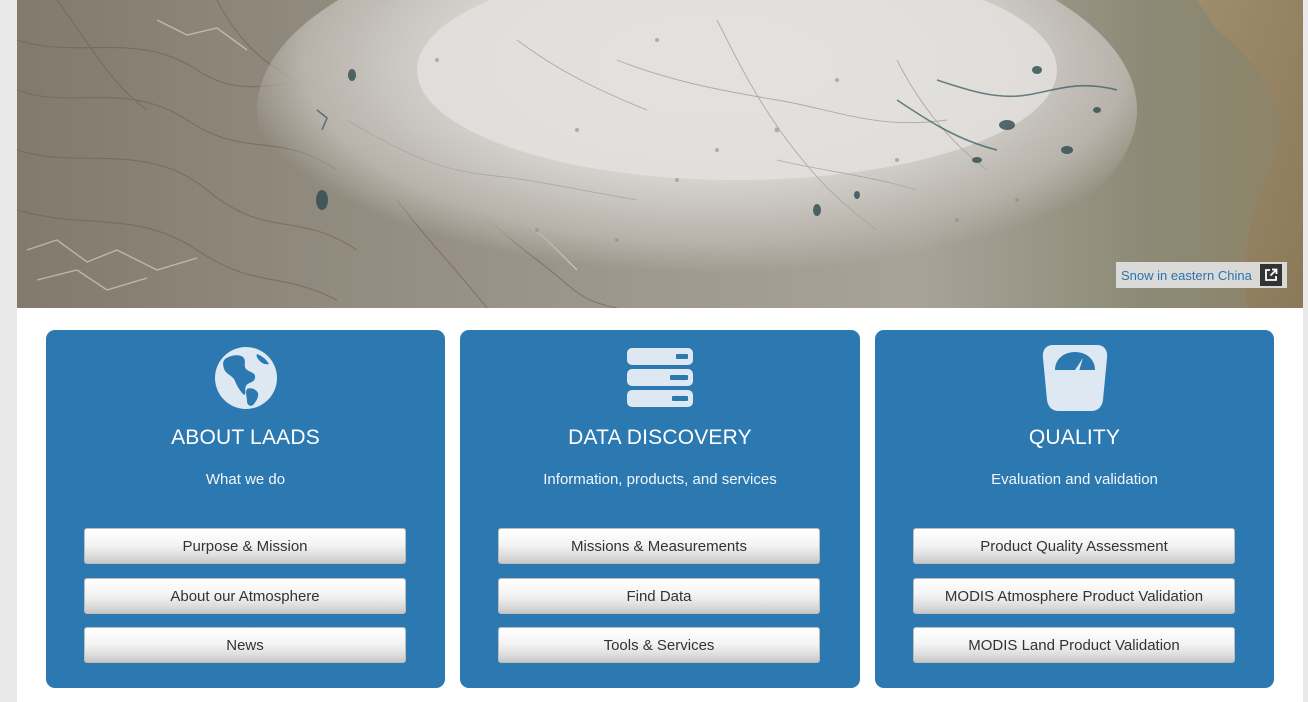 This screenshot has height=702, width=1308. What do you see at coordinates (1074, 596) in the screenshot?
I see `modis-atmosphere-validation-button: MODIS Atmosphere Product Validation` at bounding box center [1074, 596].